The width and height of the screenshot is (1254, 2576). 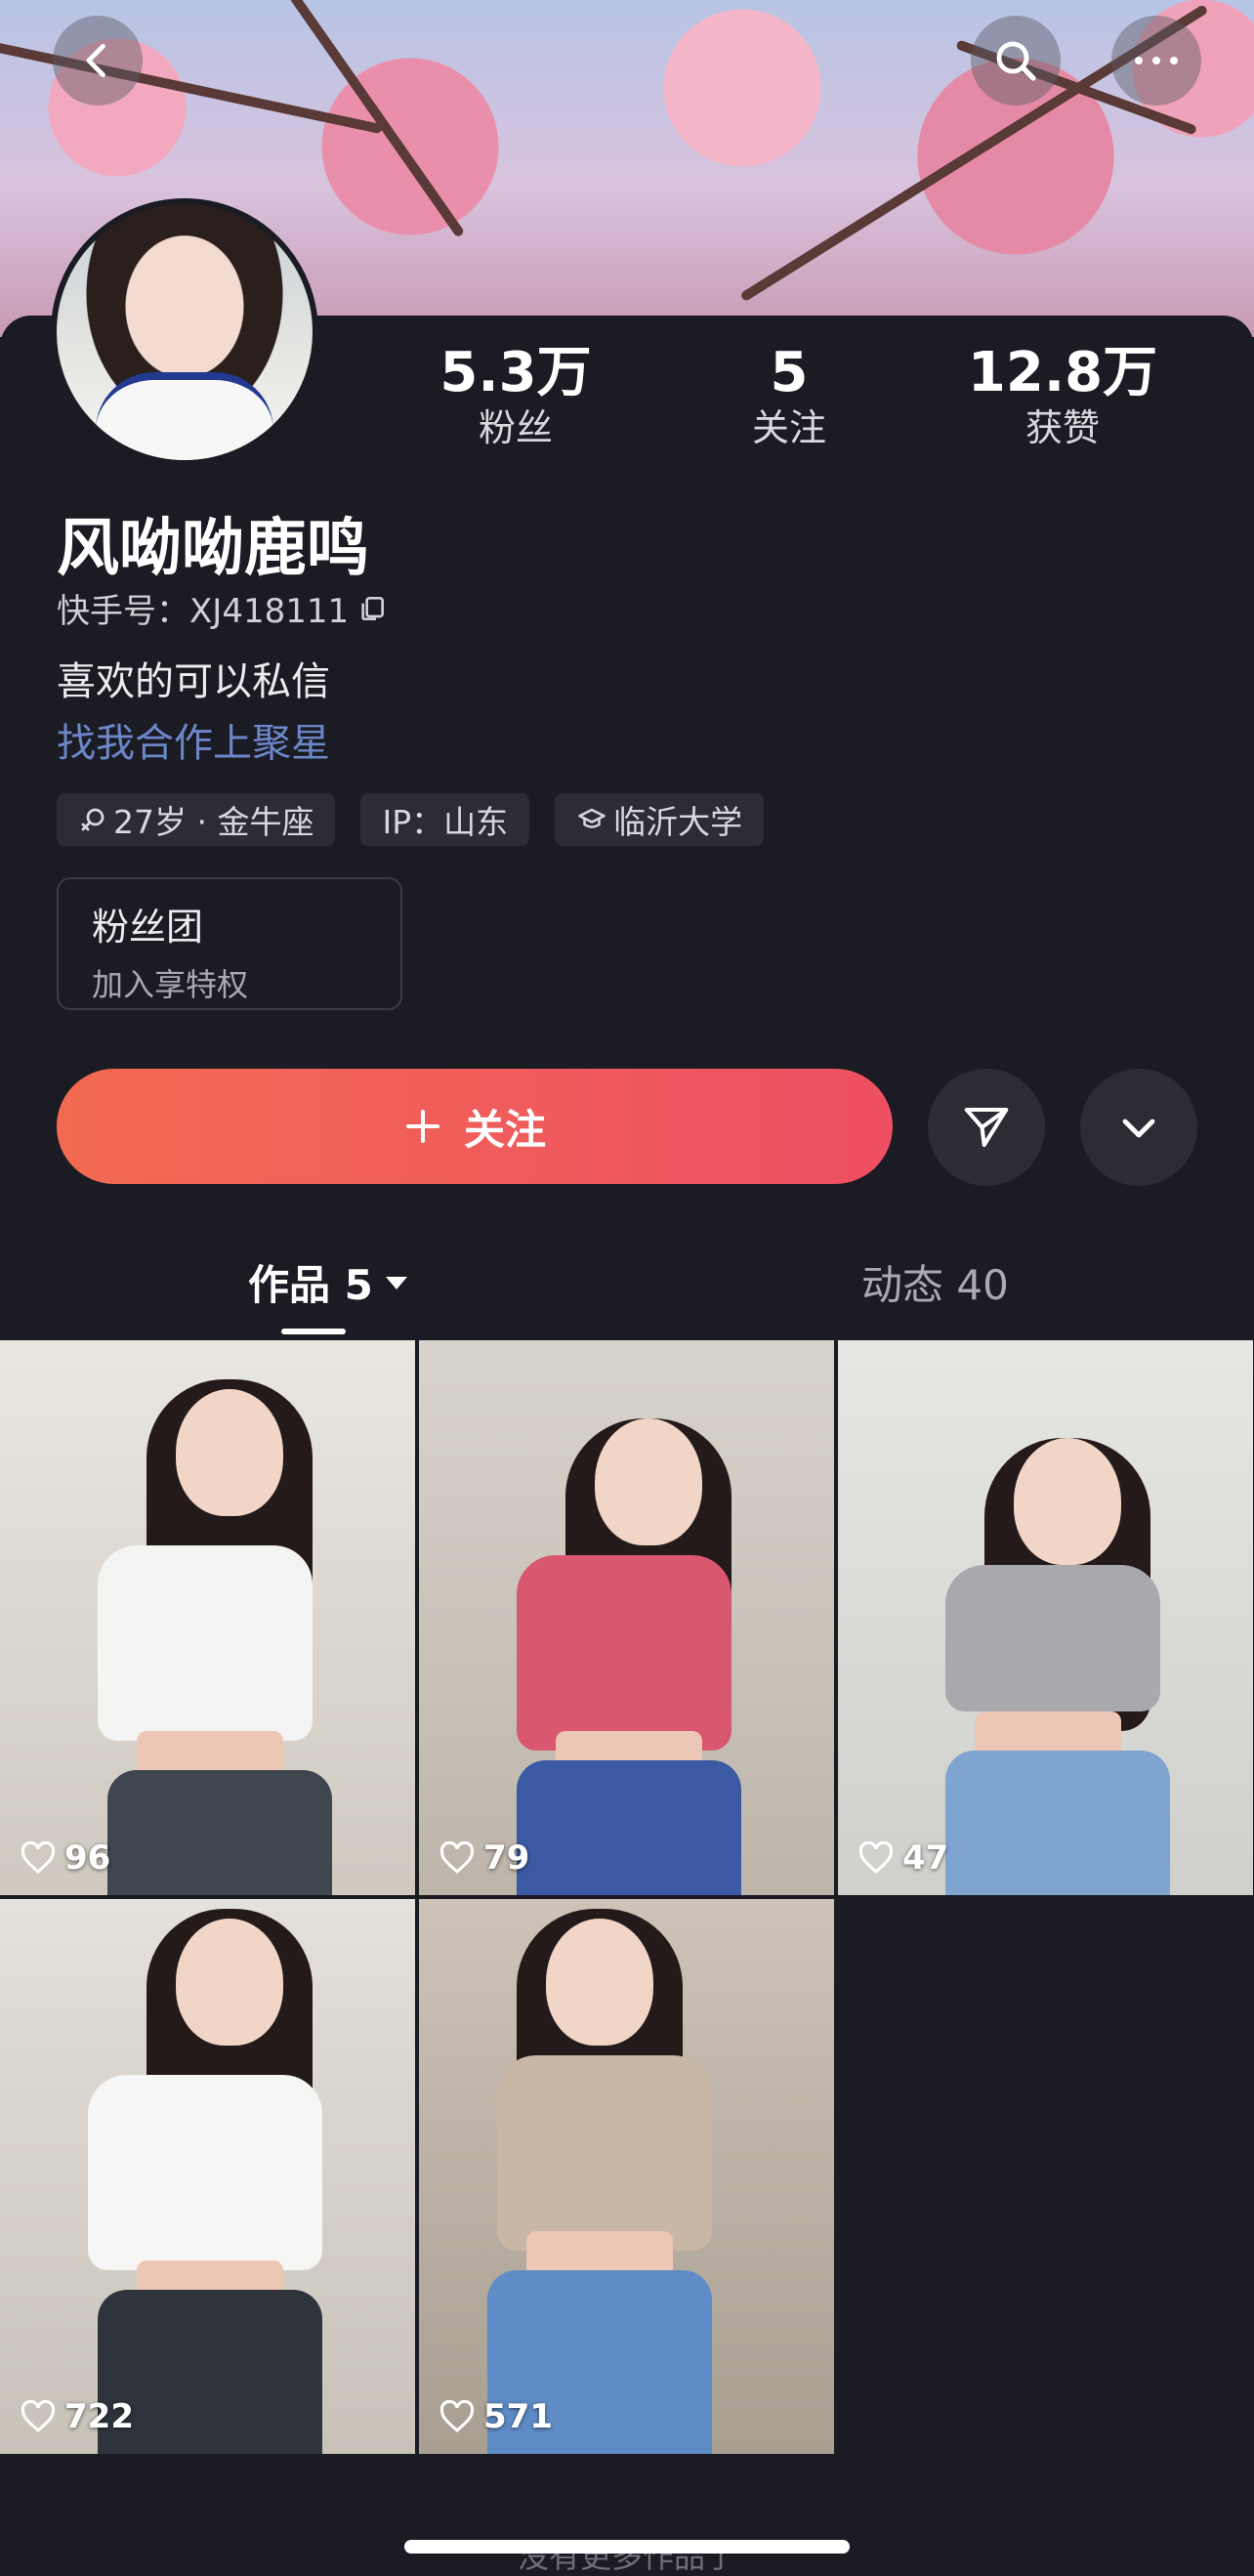 What do you see at coordinates (213, 822) in the screenshot?
I see `tag-age-text: 27岁 · 金牛座` at bounding box center [213, 822].